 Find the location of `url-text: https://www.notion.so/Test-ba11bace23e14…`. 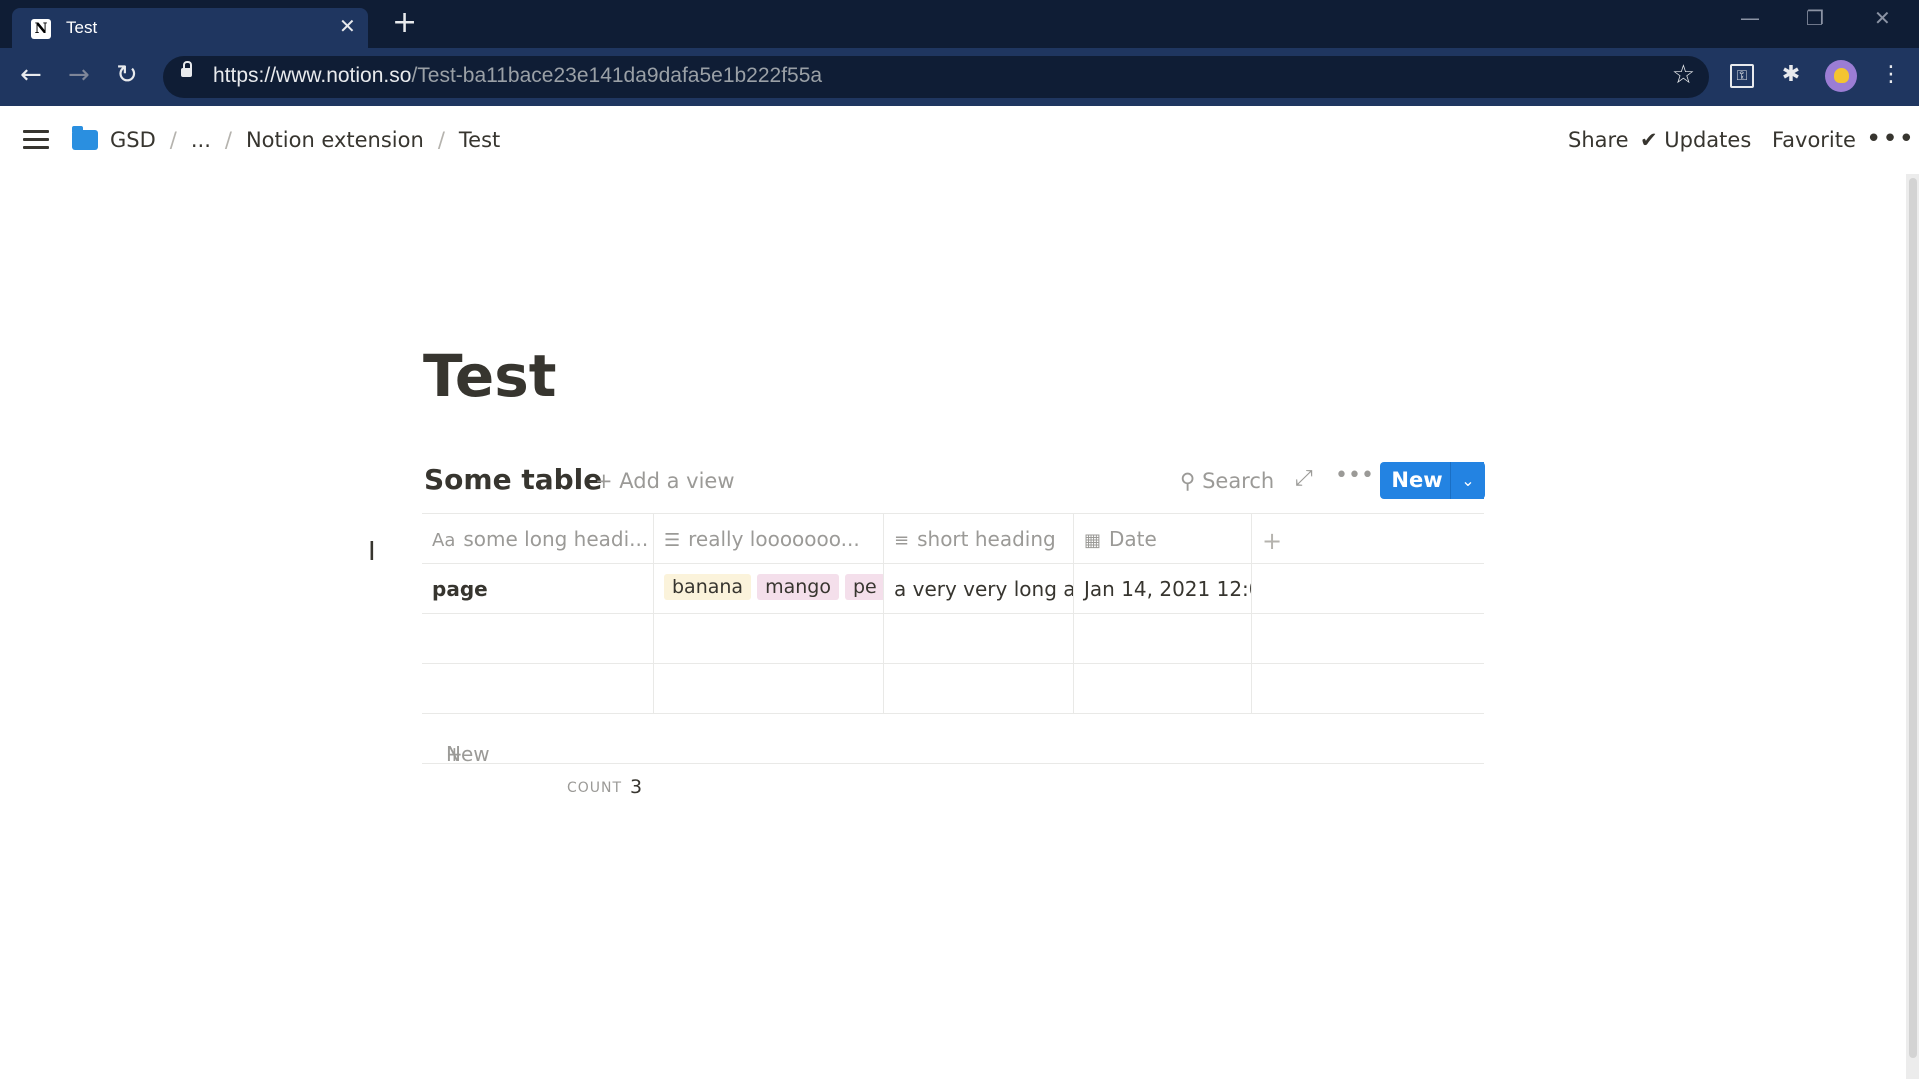

url-text: https://www.notion.so/Test-ba11bace23e14… is located at coordinates (517, 76).